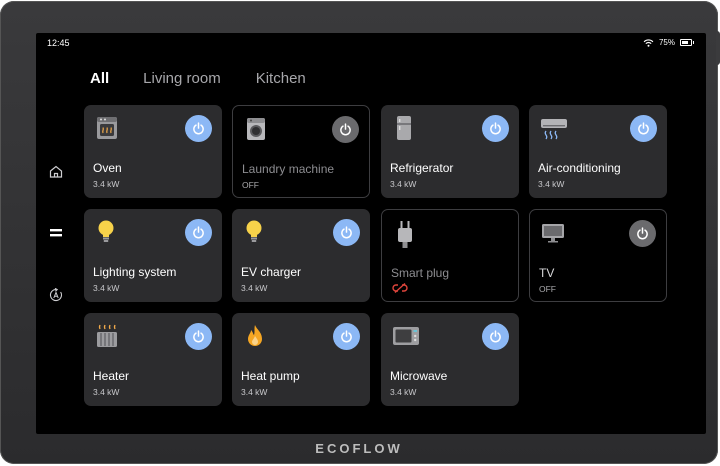 The image size is (720, 466). What do you see at coordinates (450, 255) in the screenshot?
I see `device-card-smart-plug: Smart plug` at bounding box center [450, 255].